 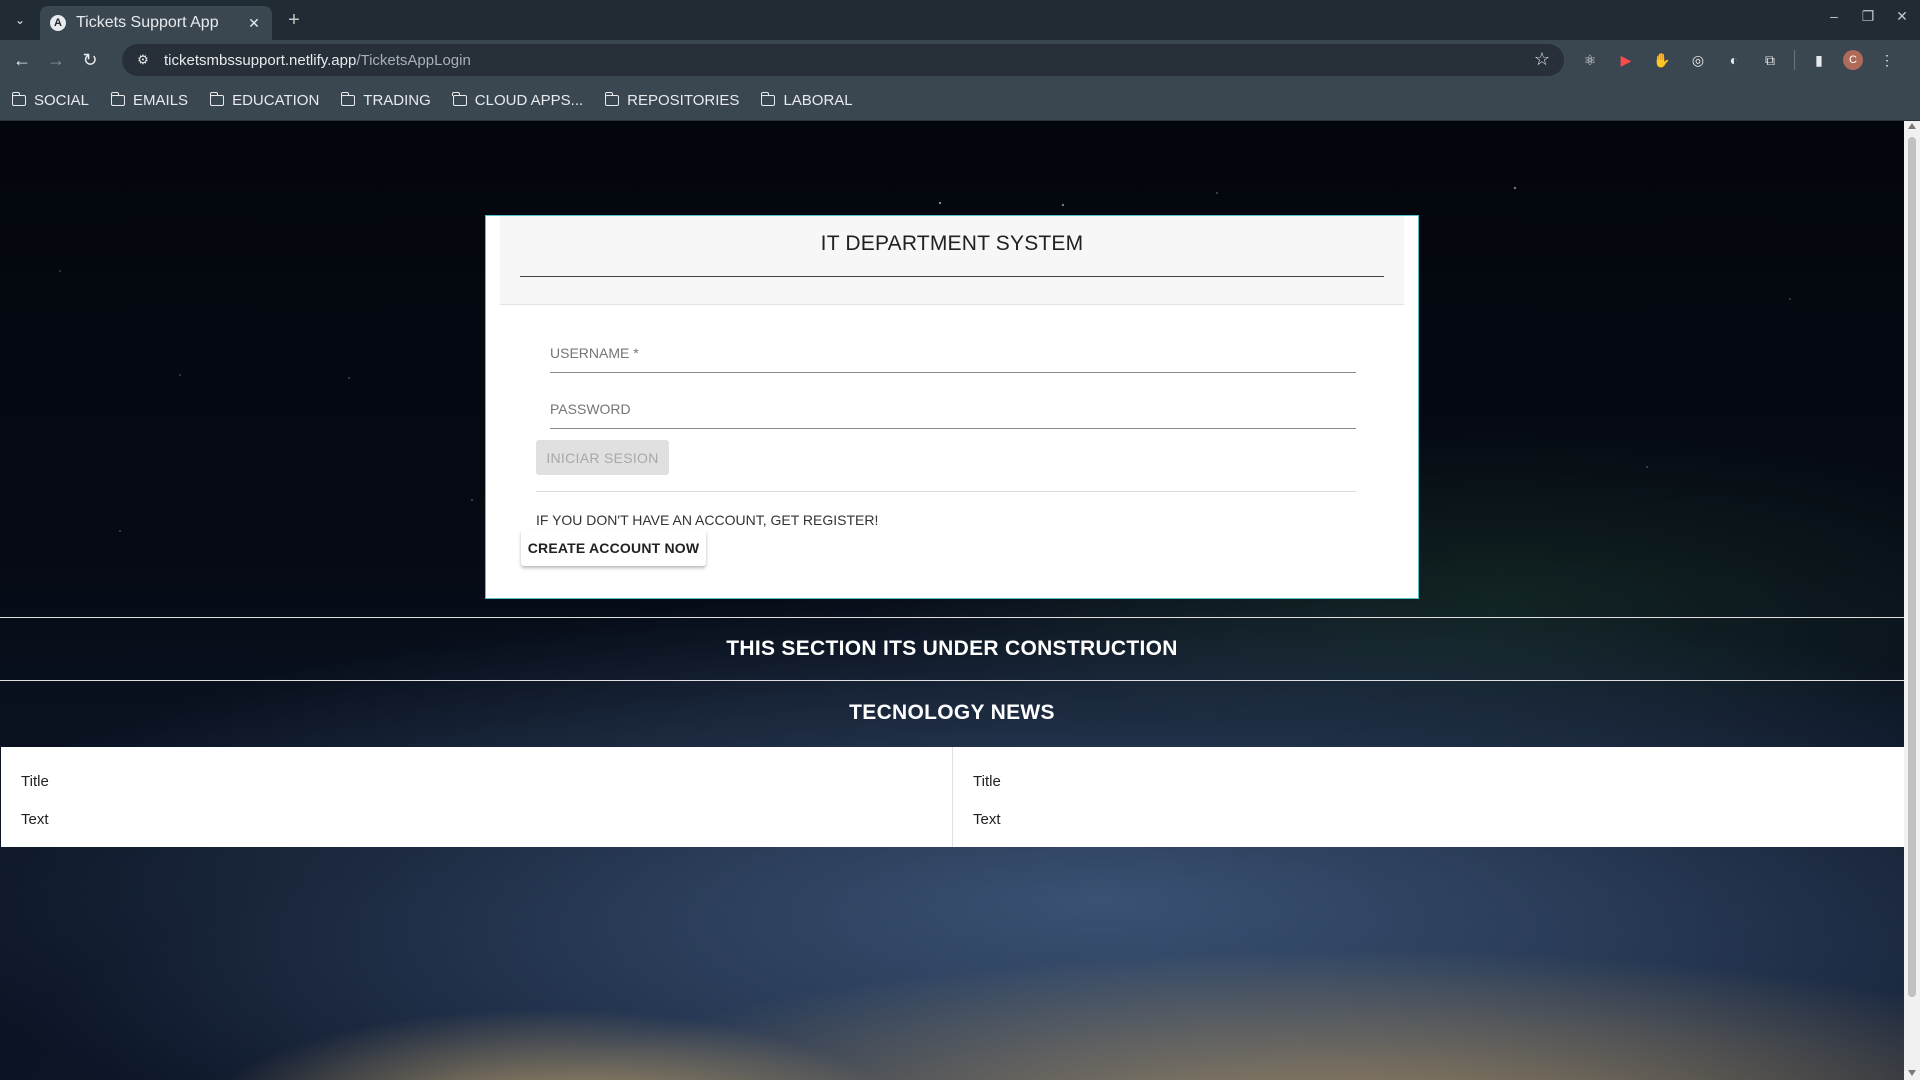 What do you see at coordinates (22, 60) in the screenshot?
I see `back-icon: ←` at bounding box center [22, 60].